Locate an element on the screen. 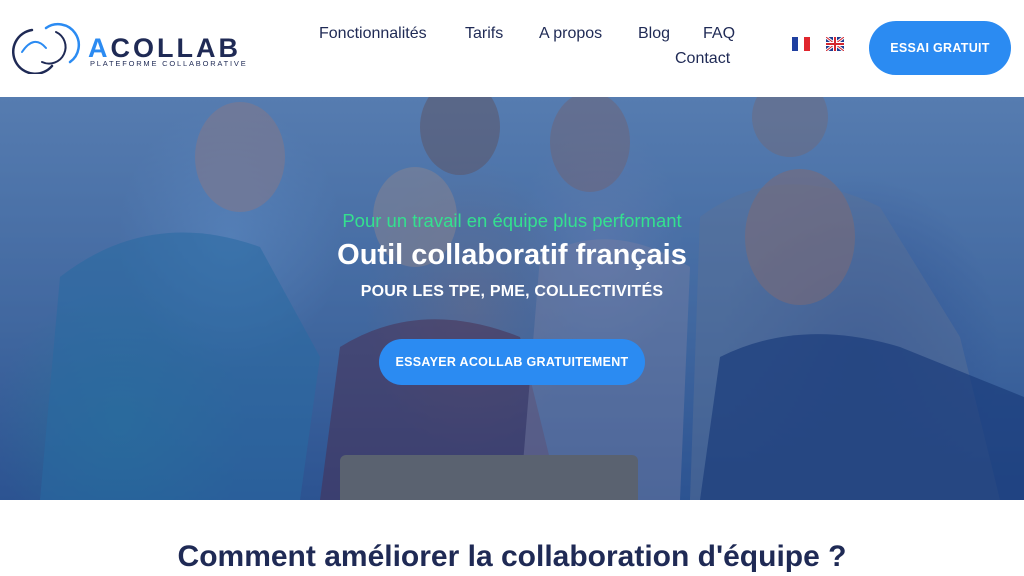  try-acollab-button: ESSAYER ACOLLAB GRATUITEMENT is located at coordinates (512, 362).